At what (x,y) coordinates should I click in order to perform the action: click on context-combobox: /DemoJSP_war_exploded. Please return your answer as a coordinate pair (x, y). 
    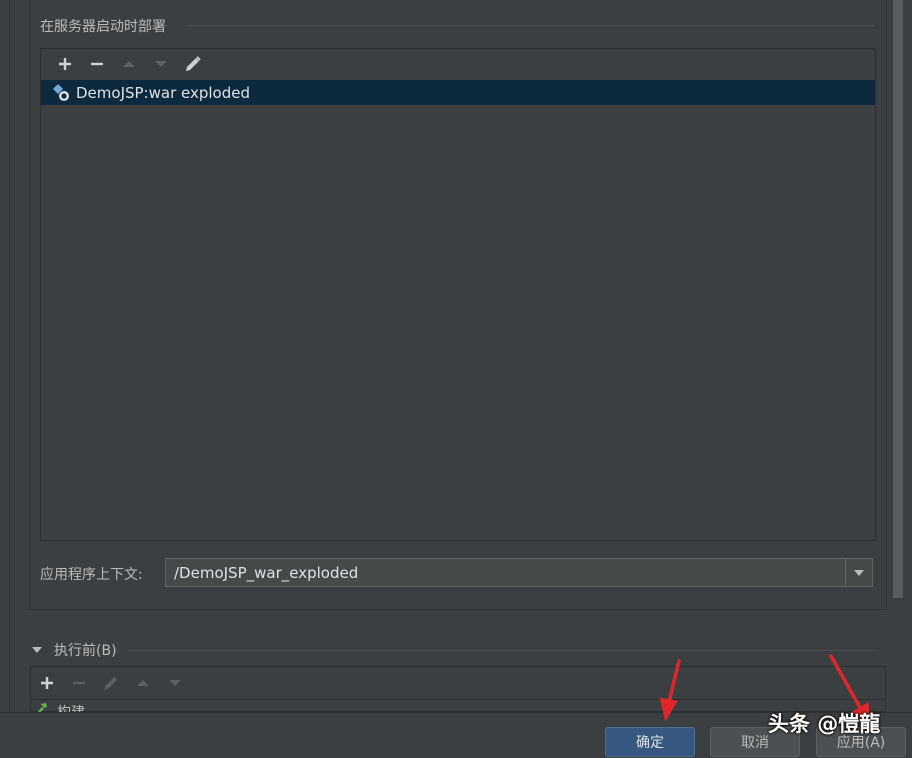
    Looking at the image, I should click on (519, 572).